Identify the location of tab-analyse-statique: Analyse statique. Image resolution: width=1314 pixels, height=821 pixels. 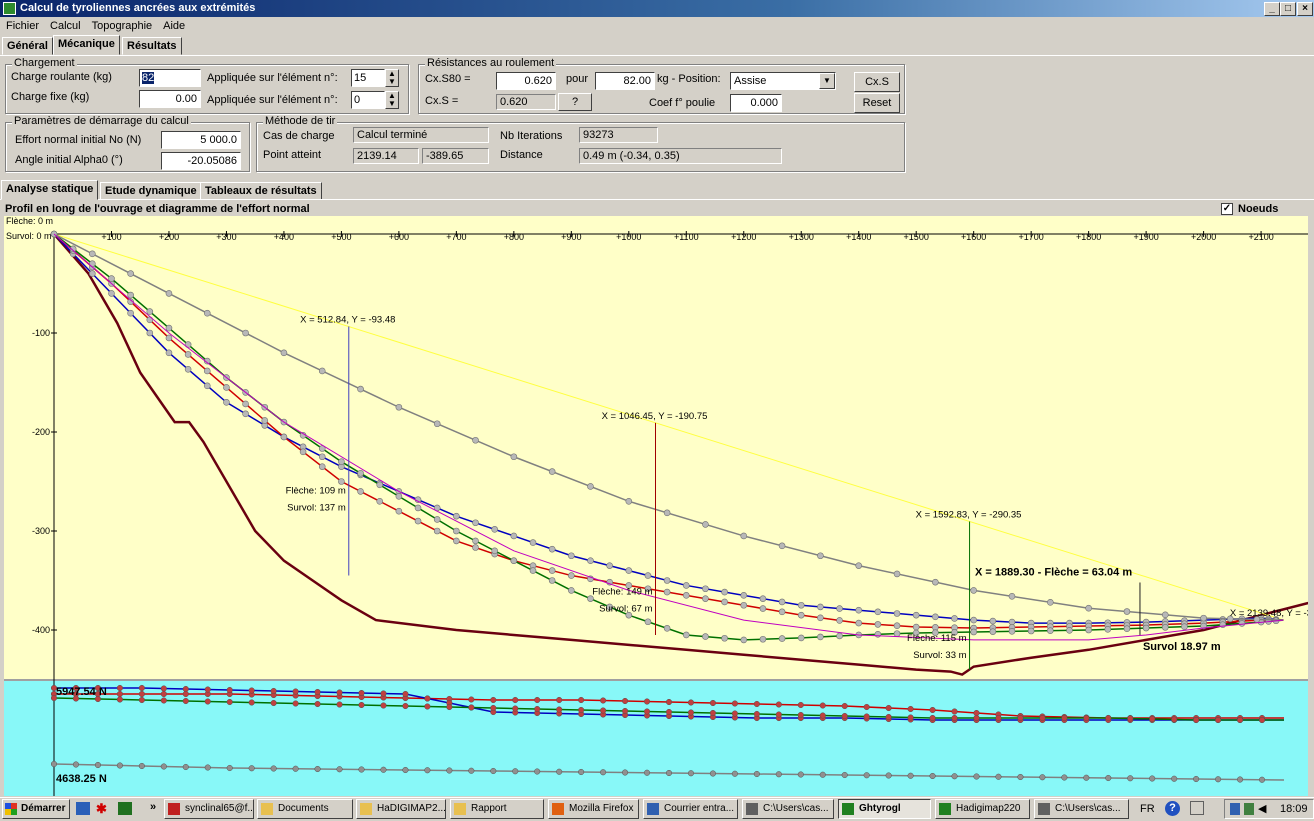
(50, 190).